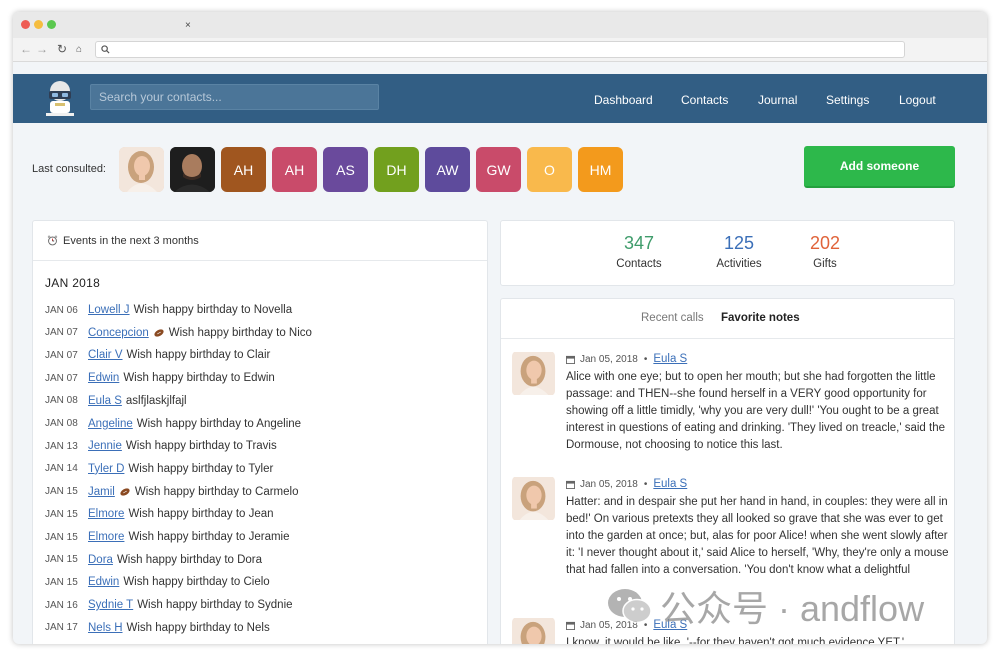  What do you see at coordinates (105, 446) in the screenshot?
I see `event-contact-link: Jennie` at bounding box center [105, 446].